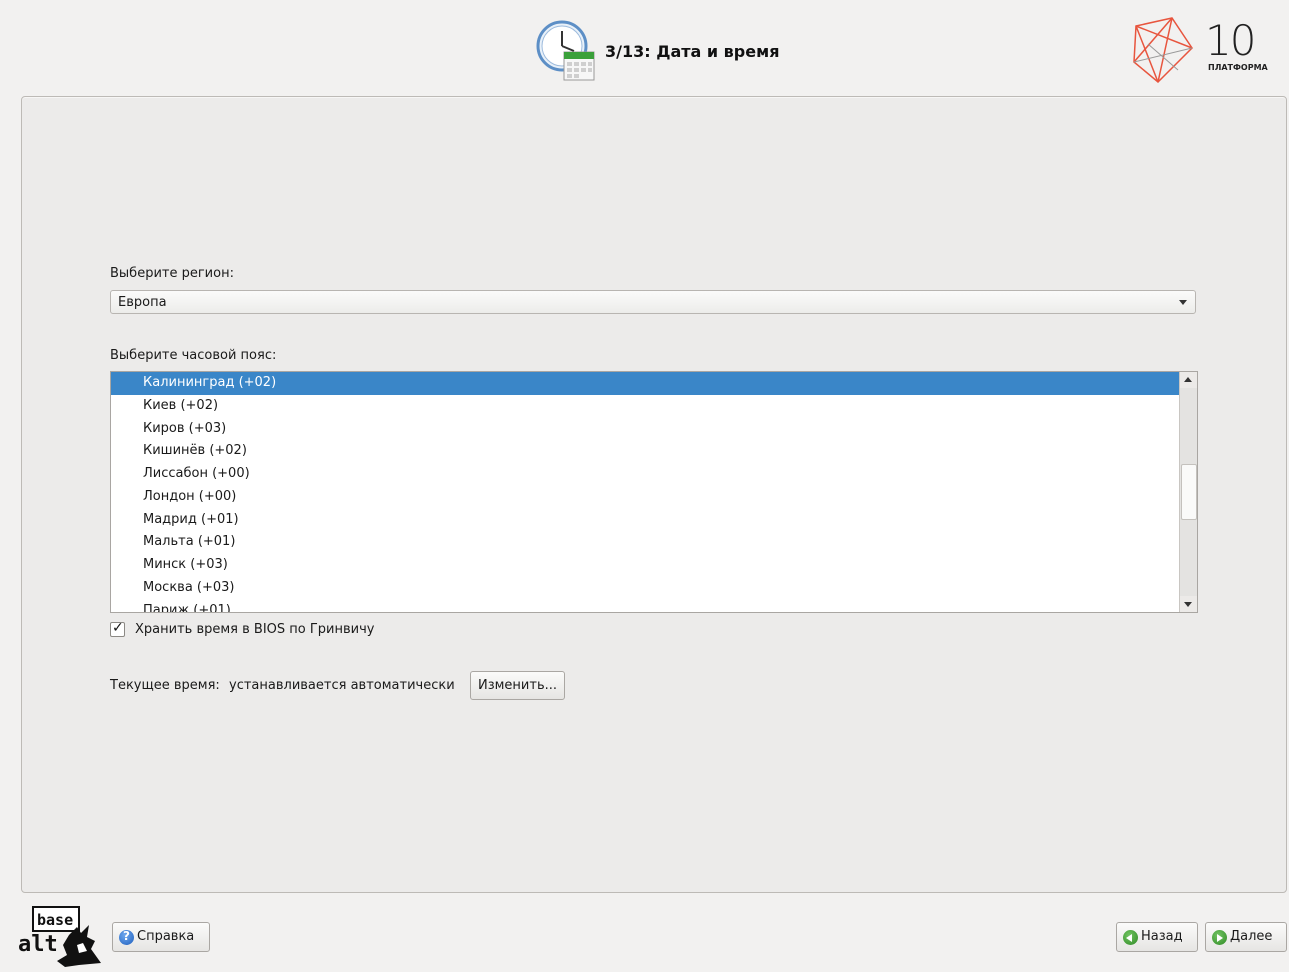  Describe the element at coordinates (342, 685) in the screenshot. I see `current-time-value: устанавливается автоматически` at that location.